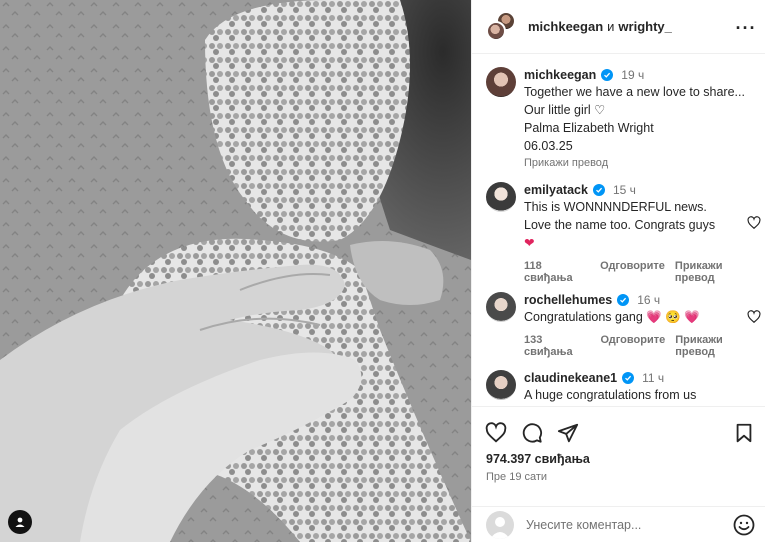  What do you see at coordinates (624, 190) in the screenshot?
I see `comment-time: 15 ч` at bounding box center [624, 190].